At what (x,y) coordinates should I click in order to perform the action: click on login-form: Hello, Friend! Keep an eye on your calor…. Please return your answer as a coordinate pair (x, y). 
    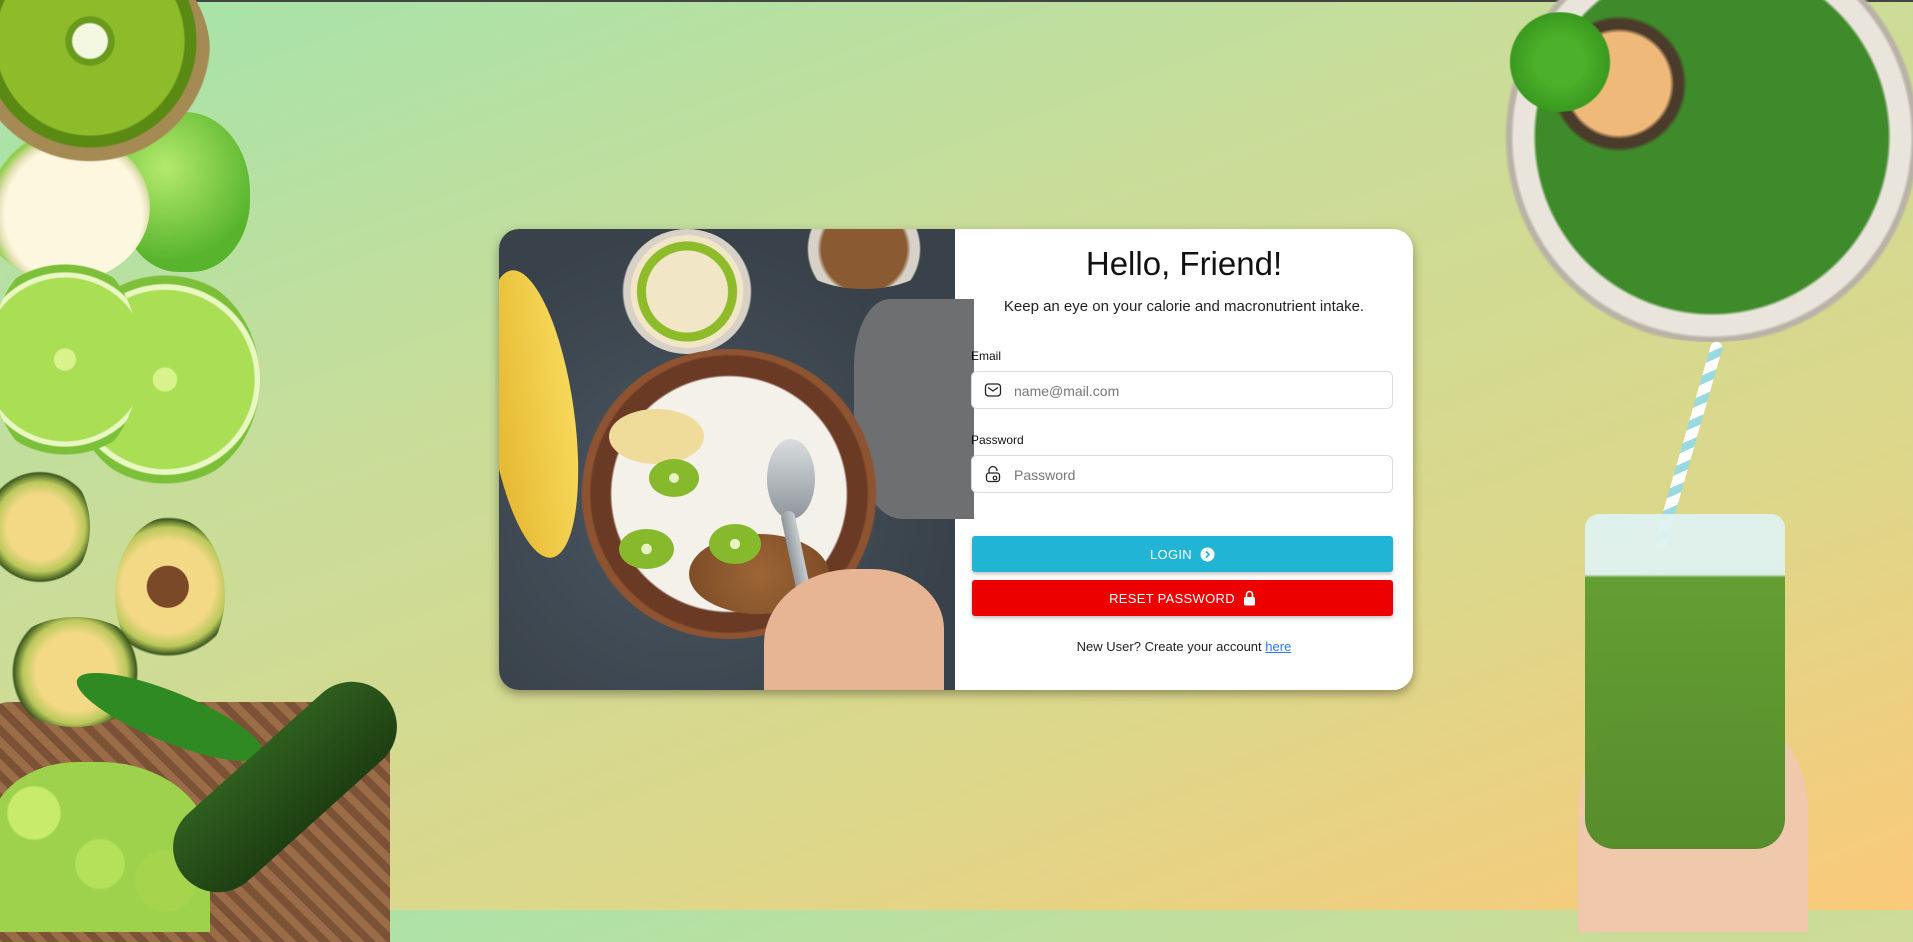
    Looking at the image, I should click on (1184, 459).